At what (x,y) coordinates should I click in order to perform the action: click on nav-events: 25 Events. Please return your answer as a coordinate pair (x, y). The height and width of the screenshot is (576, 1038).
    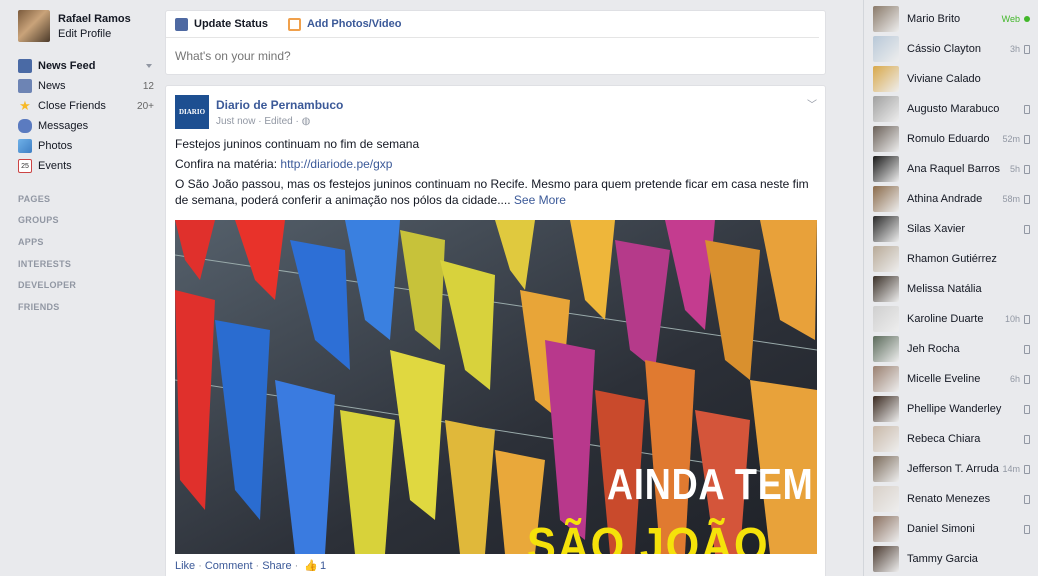
    Looking at the image, I should click on (86, 166).